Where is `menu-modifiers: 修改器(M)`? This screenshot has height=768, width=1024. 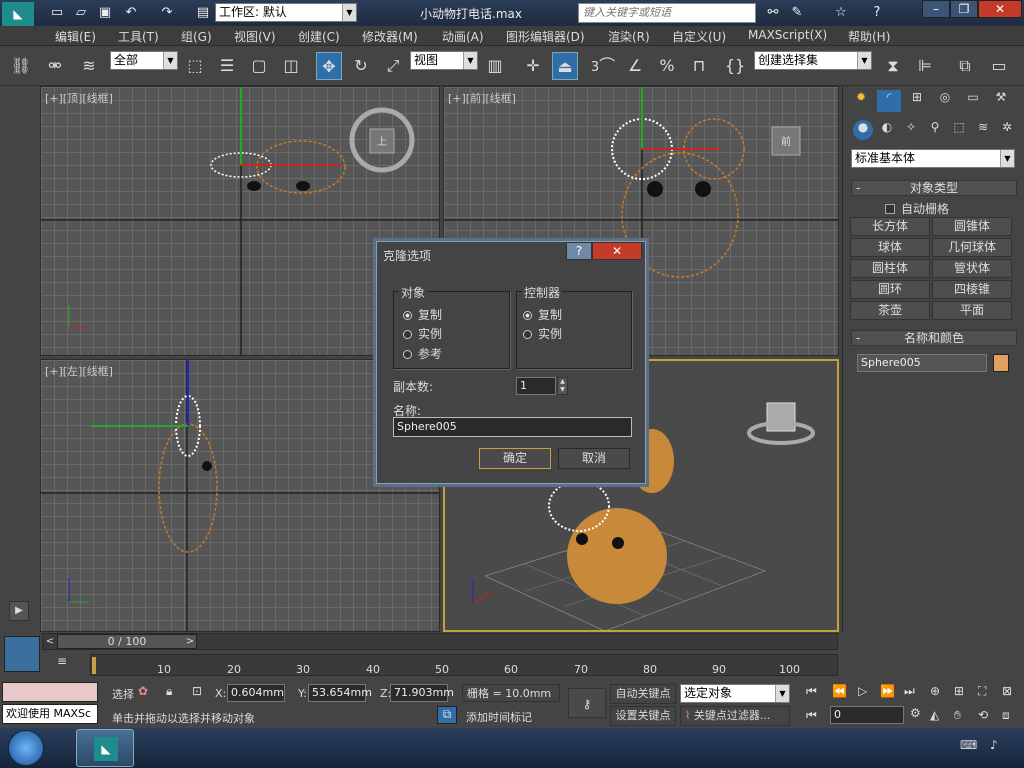
menu-modifiers: 修改器(M) is located at coordinates (390, 36).